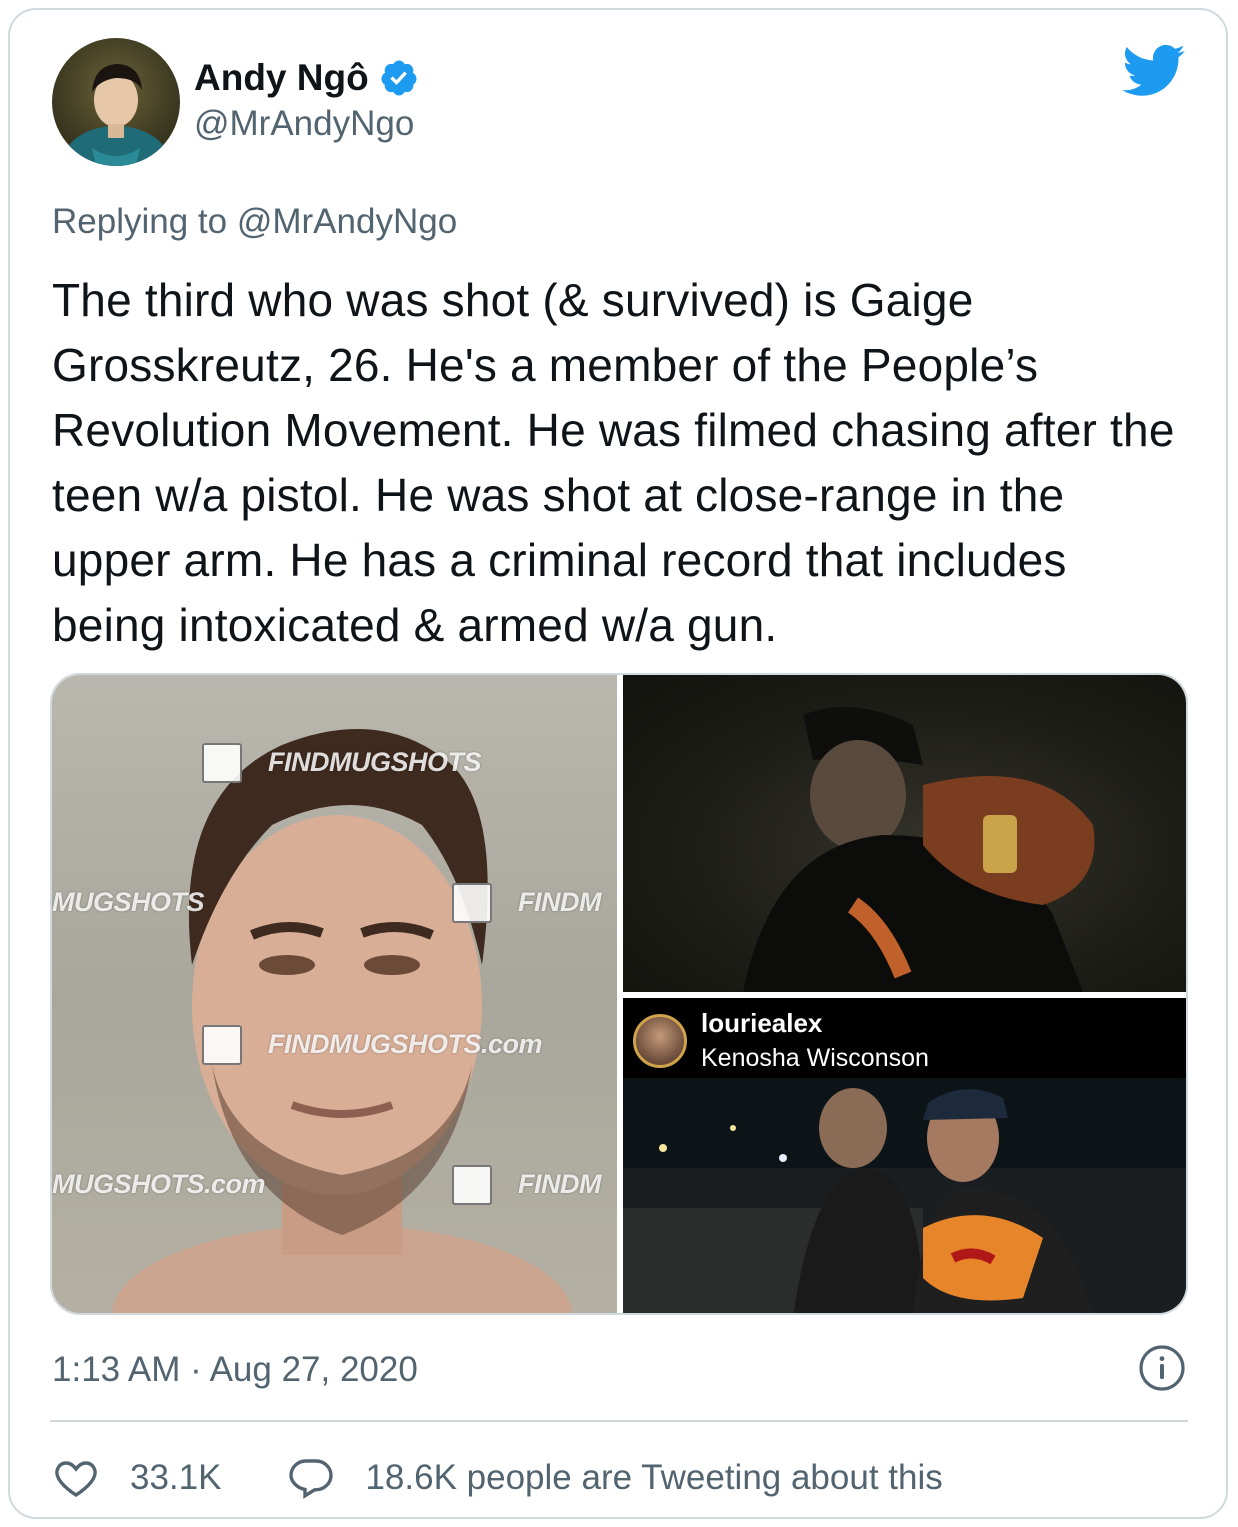 The height and width of the screenshot is (1527, 1238). Describe the element at coordinates (904, 1155) in the screenshot. I see `instagram-photo: louriealex Kenosha Wisconson` at that location.